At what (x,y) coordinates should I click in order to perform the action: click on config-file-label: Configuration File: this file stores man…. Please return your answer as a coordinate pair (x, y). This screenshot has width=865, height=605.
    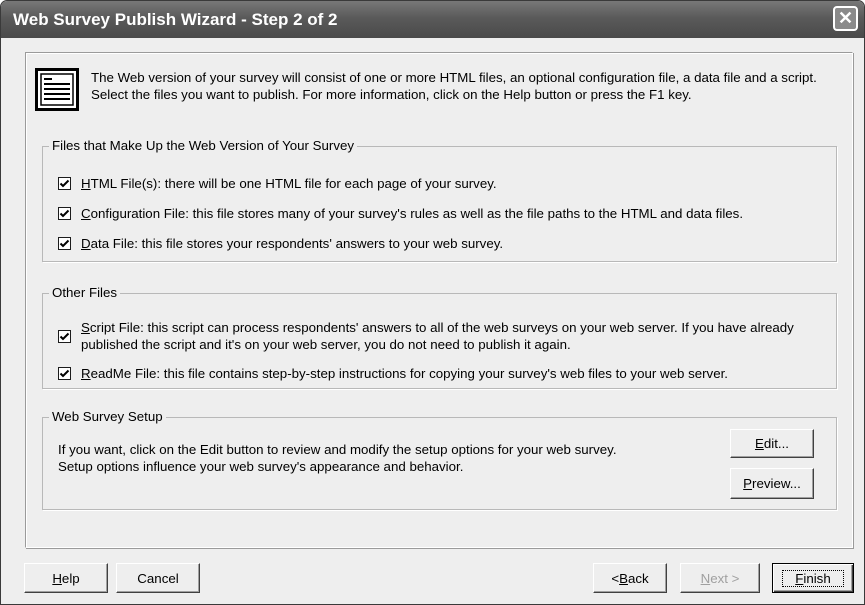
    Looking at the image, I should click on (412, 213).